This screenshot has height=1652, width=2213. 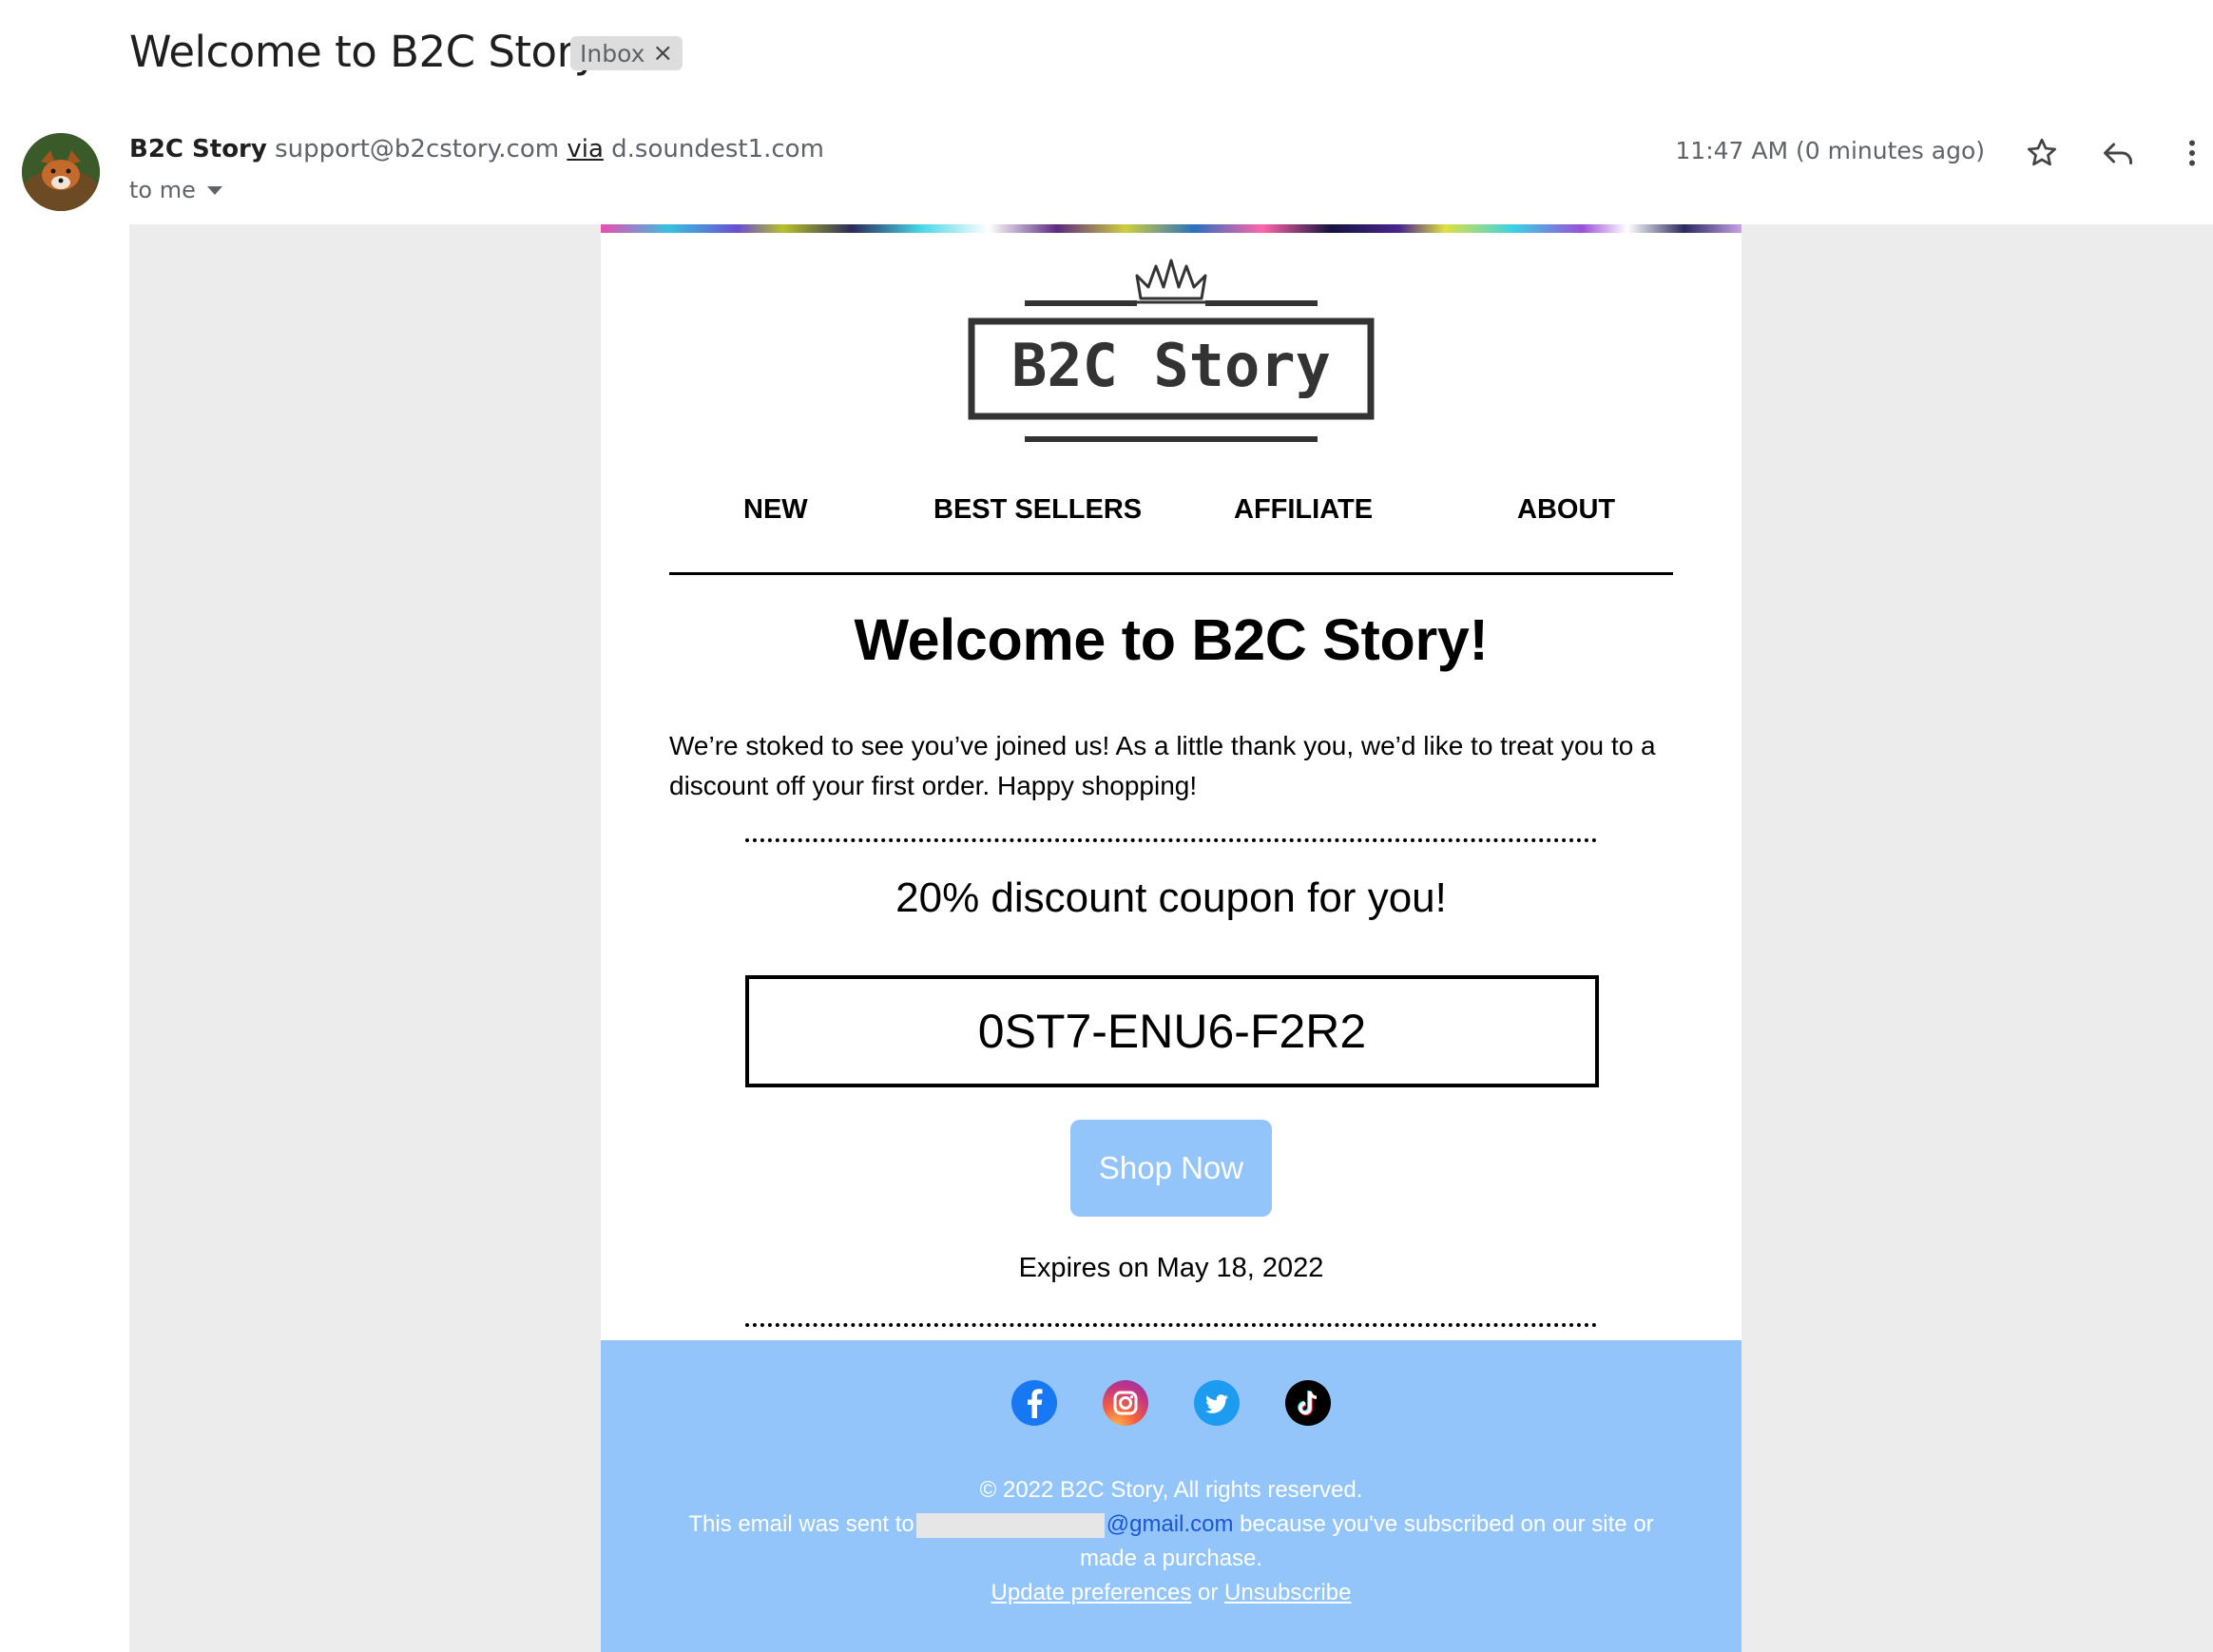 I want to click on email-subject: Welcome to B2C Story, so click(x=364, y=52).